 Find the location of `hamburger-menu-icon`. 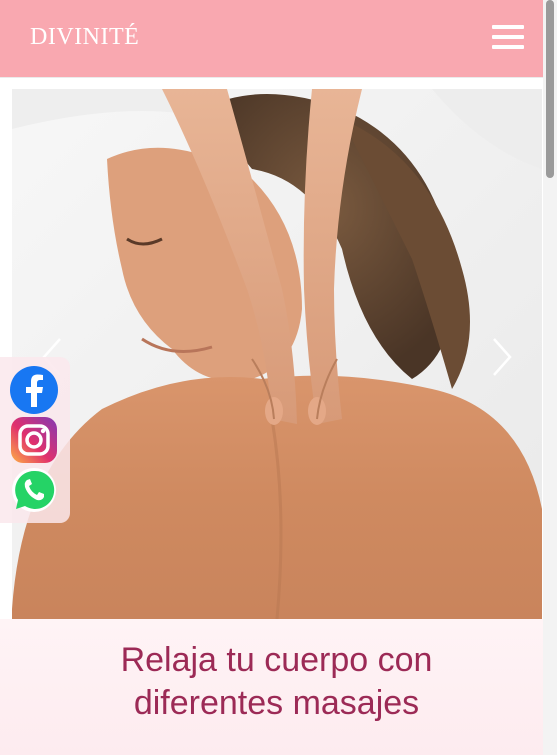

hamburger-menu-icon is located at coordinates (508, 37).